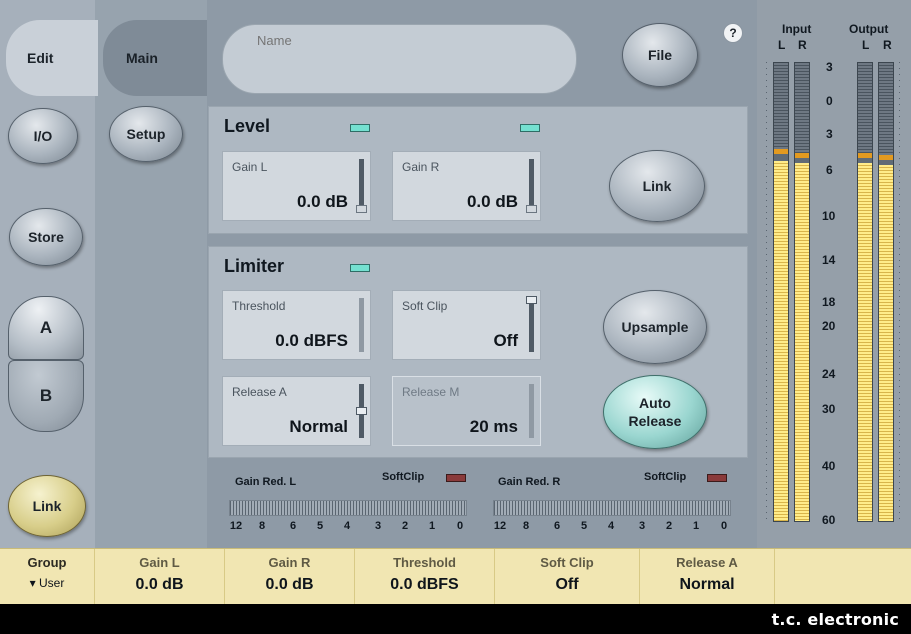  What do you see at coordinates (584, 526) in the screenshot?
I see `gain-red-r-tick: 5` at bounding box center [584, 526].